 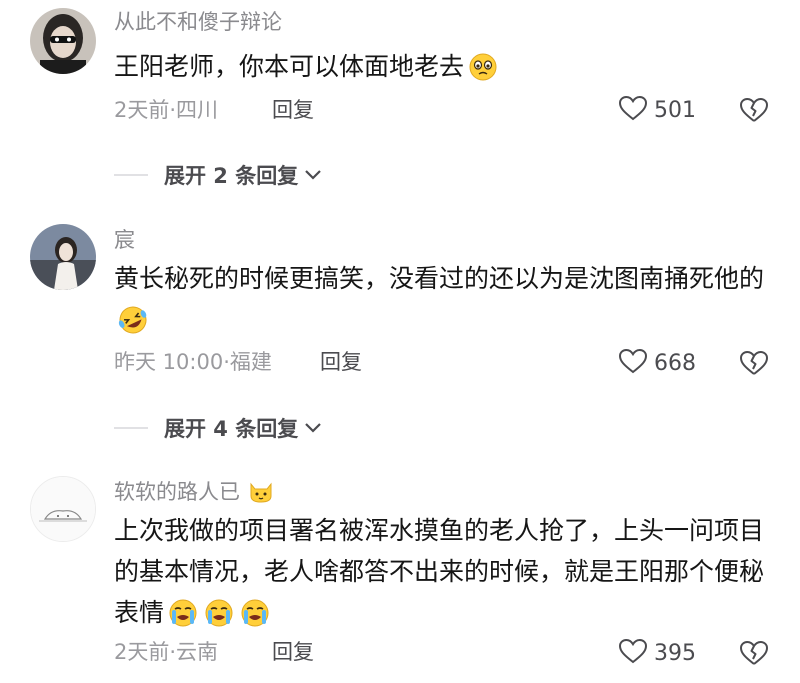 What do you see at coordinates (289, 66) in the screenshot?
I see `comment-text-content: 王阳老师，你本可以体面地老去` at bounding box center [289, 66].